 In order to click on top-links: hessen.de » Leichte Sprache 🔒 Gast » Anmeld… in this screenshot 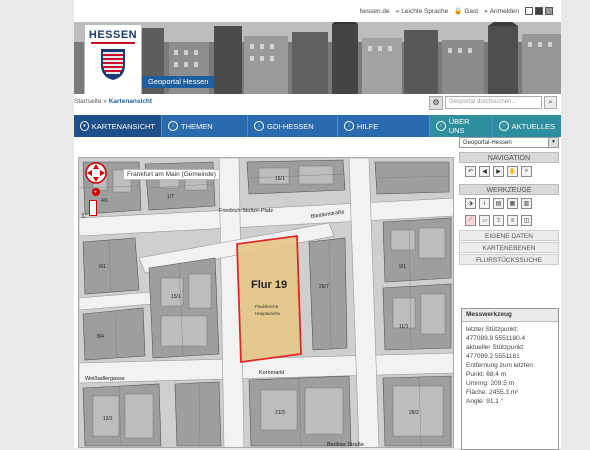, I will do `click(456, 11)`.